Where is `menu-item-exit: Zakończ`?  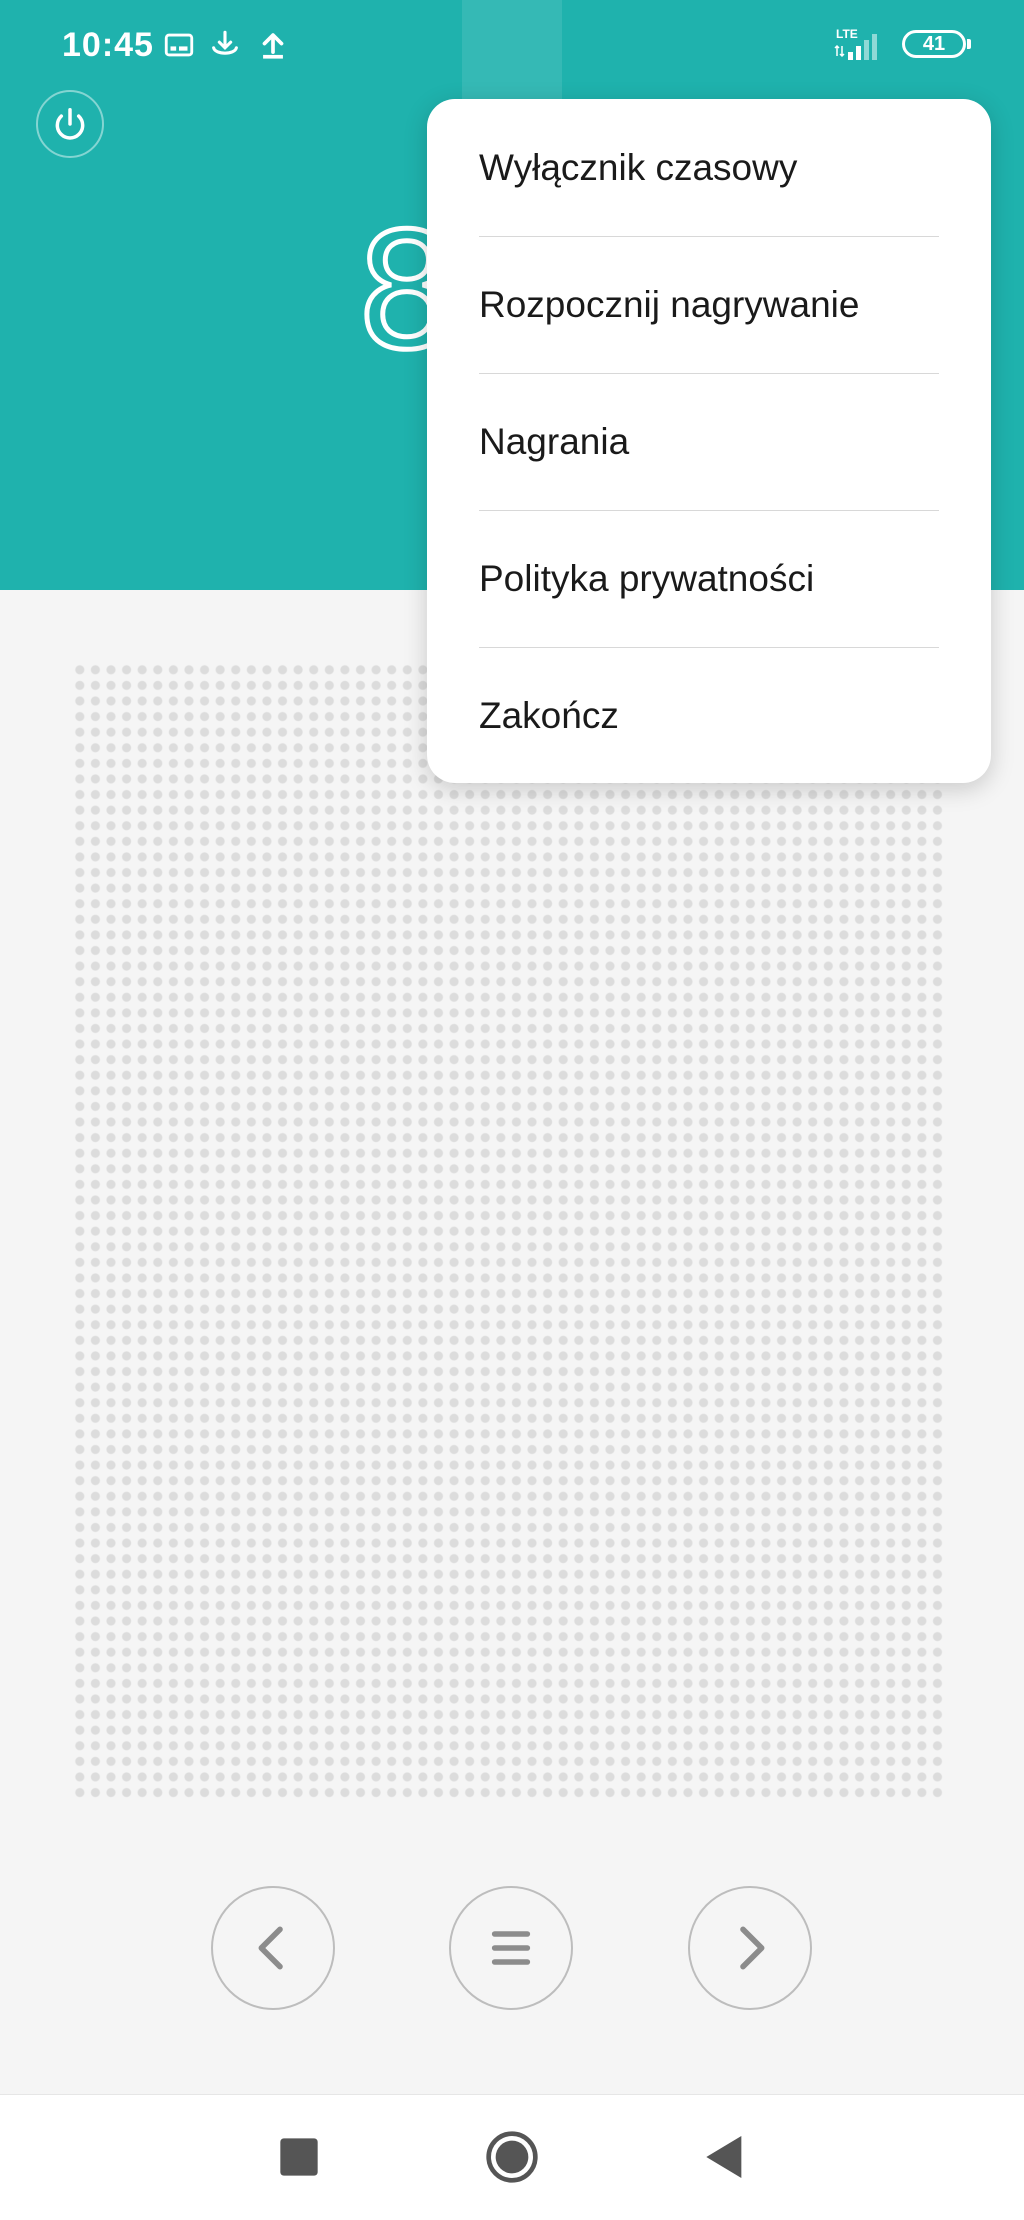
menu-item-exit: Zakończ is located at coordinates (709, 715).